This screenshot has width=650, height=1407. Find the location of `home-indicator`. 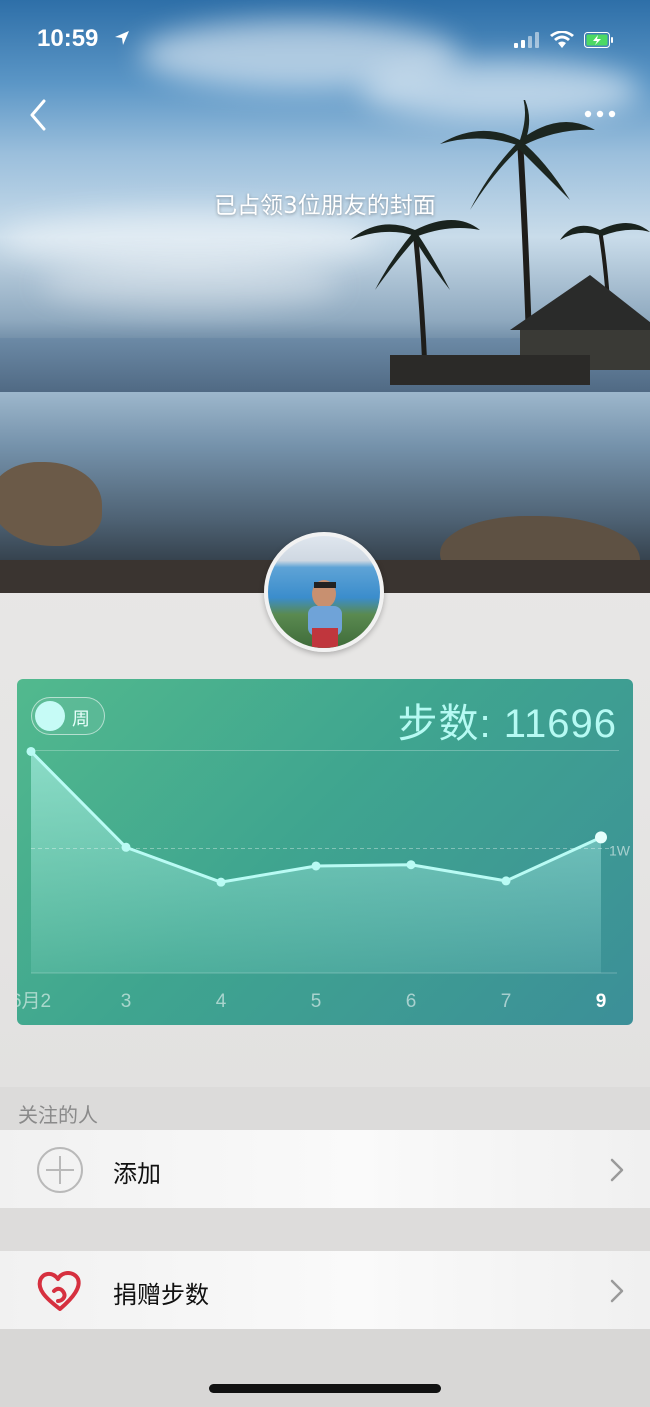

home-indicator is located at coordinates (325, 1388).